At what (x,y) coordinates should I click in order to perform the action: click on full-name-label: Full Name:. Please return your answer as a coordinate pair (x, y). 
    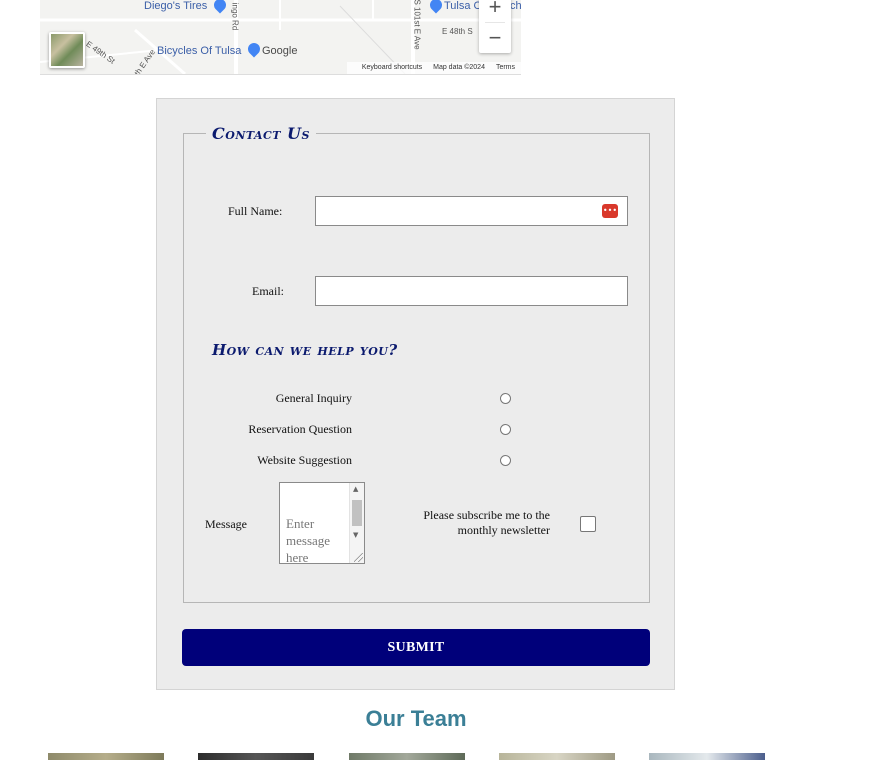
    Looking at the image, I should click on (255, 211).